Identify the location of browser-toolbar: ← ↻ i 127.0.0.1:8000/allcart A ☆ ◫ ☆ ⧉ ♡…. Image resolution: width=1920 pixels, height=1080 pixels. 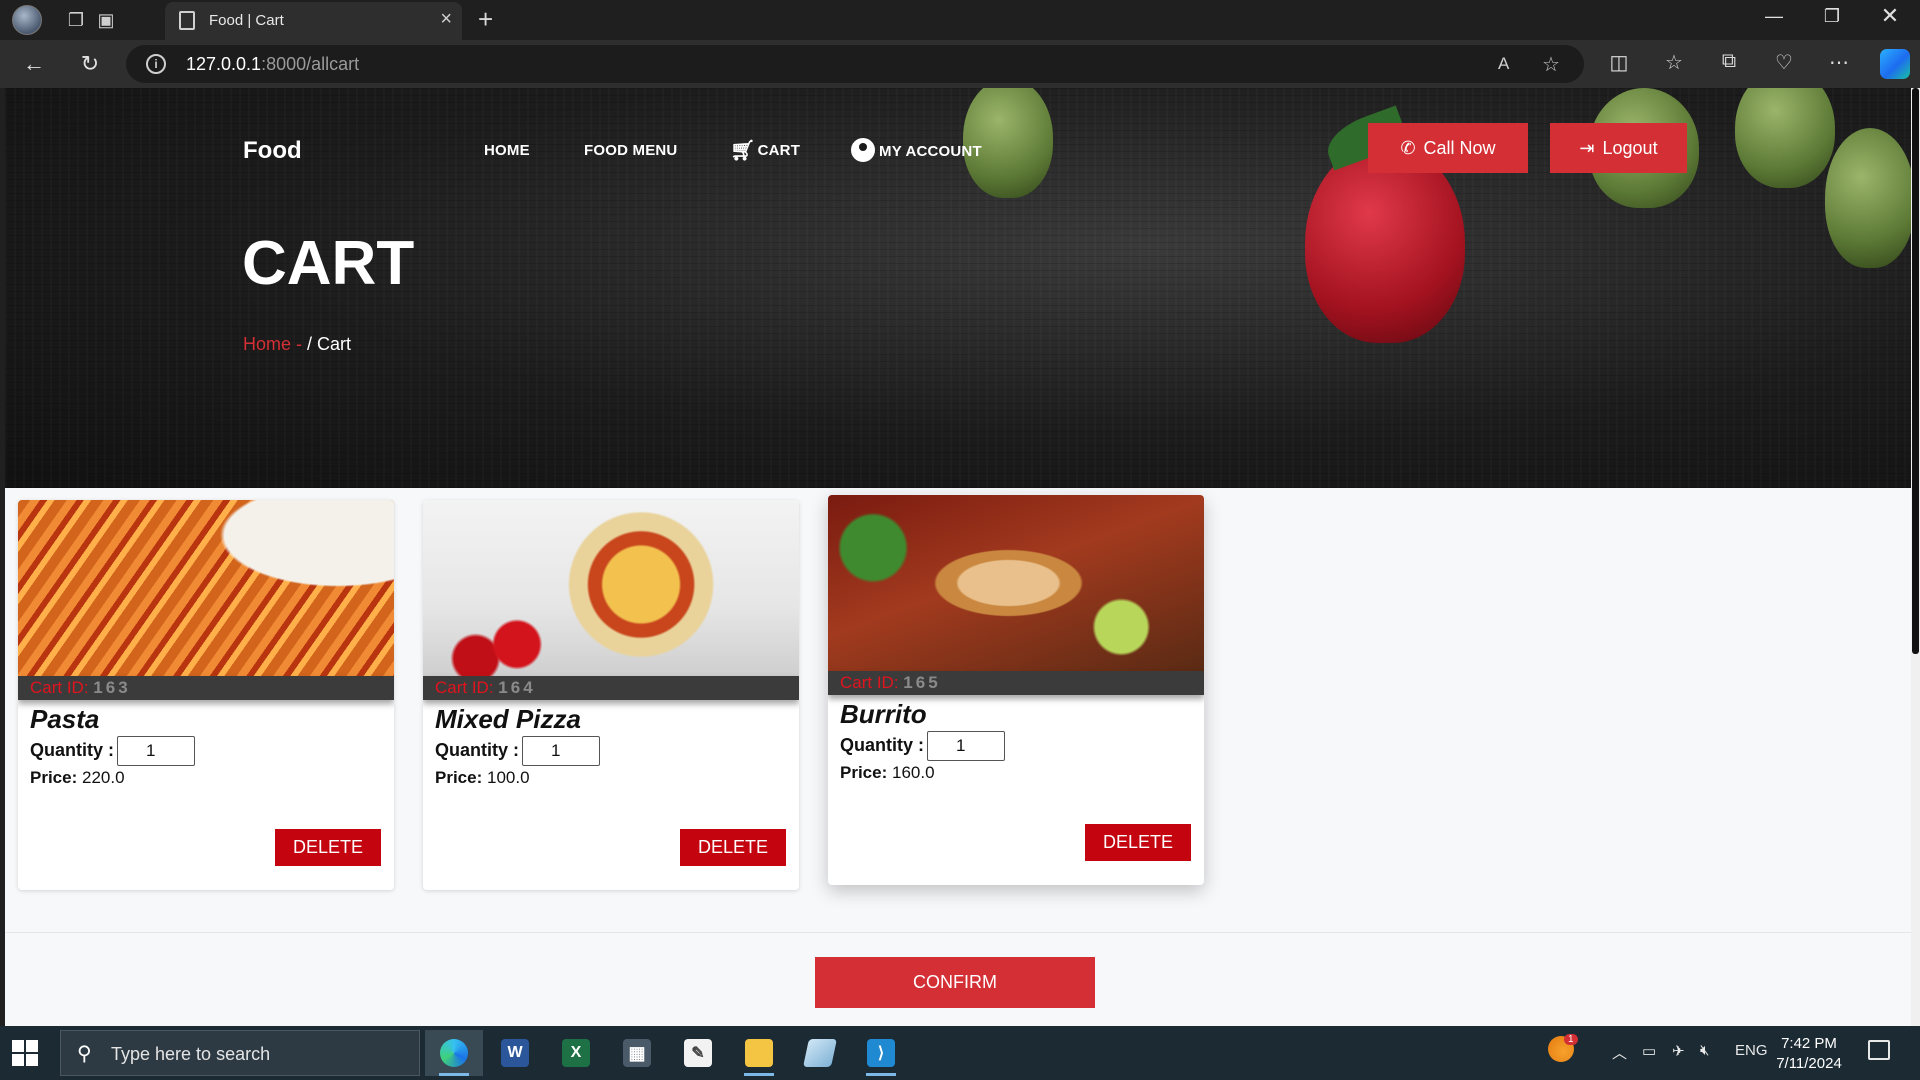
(960, 64).